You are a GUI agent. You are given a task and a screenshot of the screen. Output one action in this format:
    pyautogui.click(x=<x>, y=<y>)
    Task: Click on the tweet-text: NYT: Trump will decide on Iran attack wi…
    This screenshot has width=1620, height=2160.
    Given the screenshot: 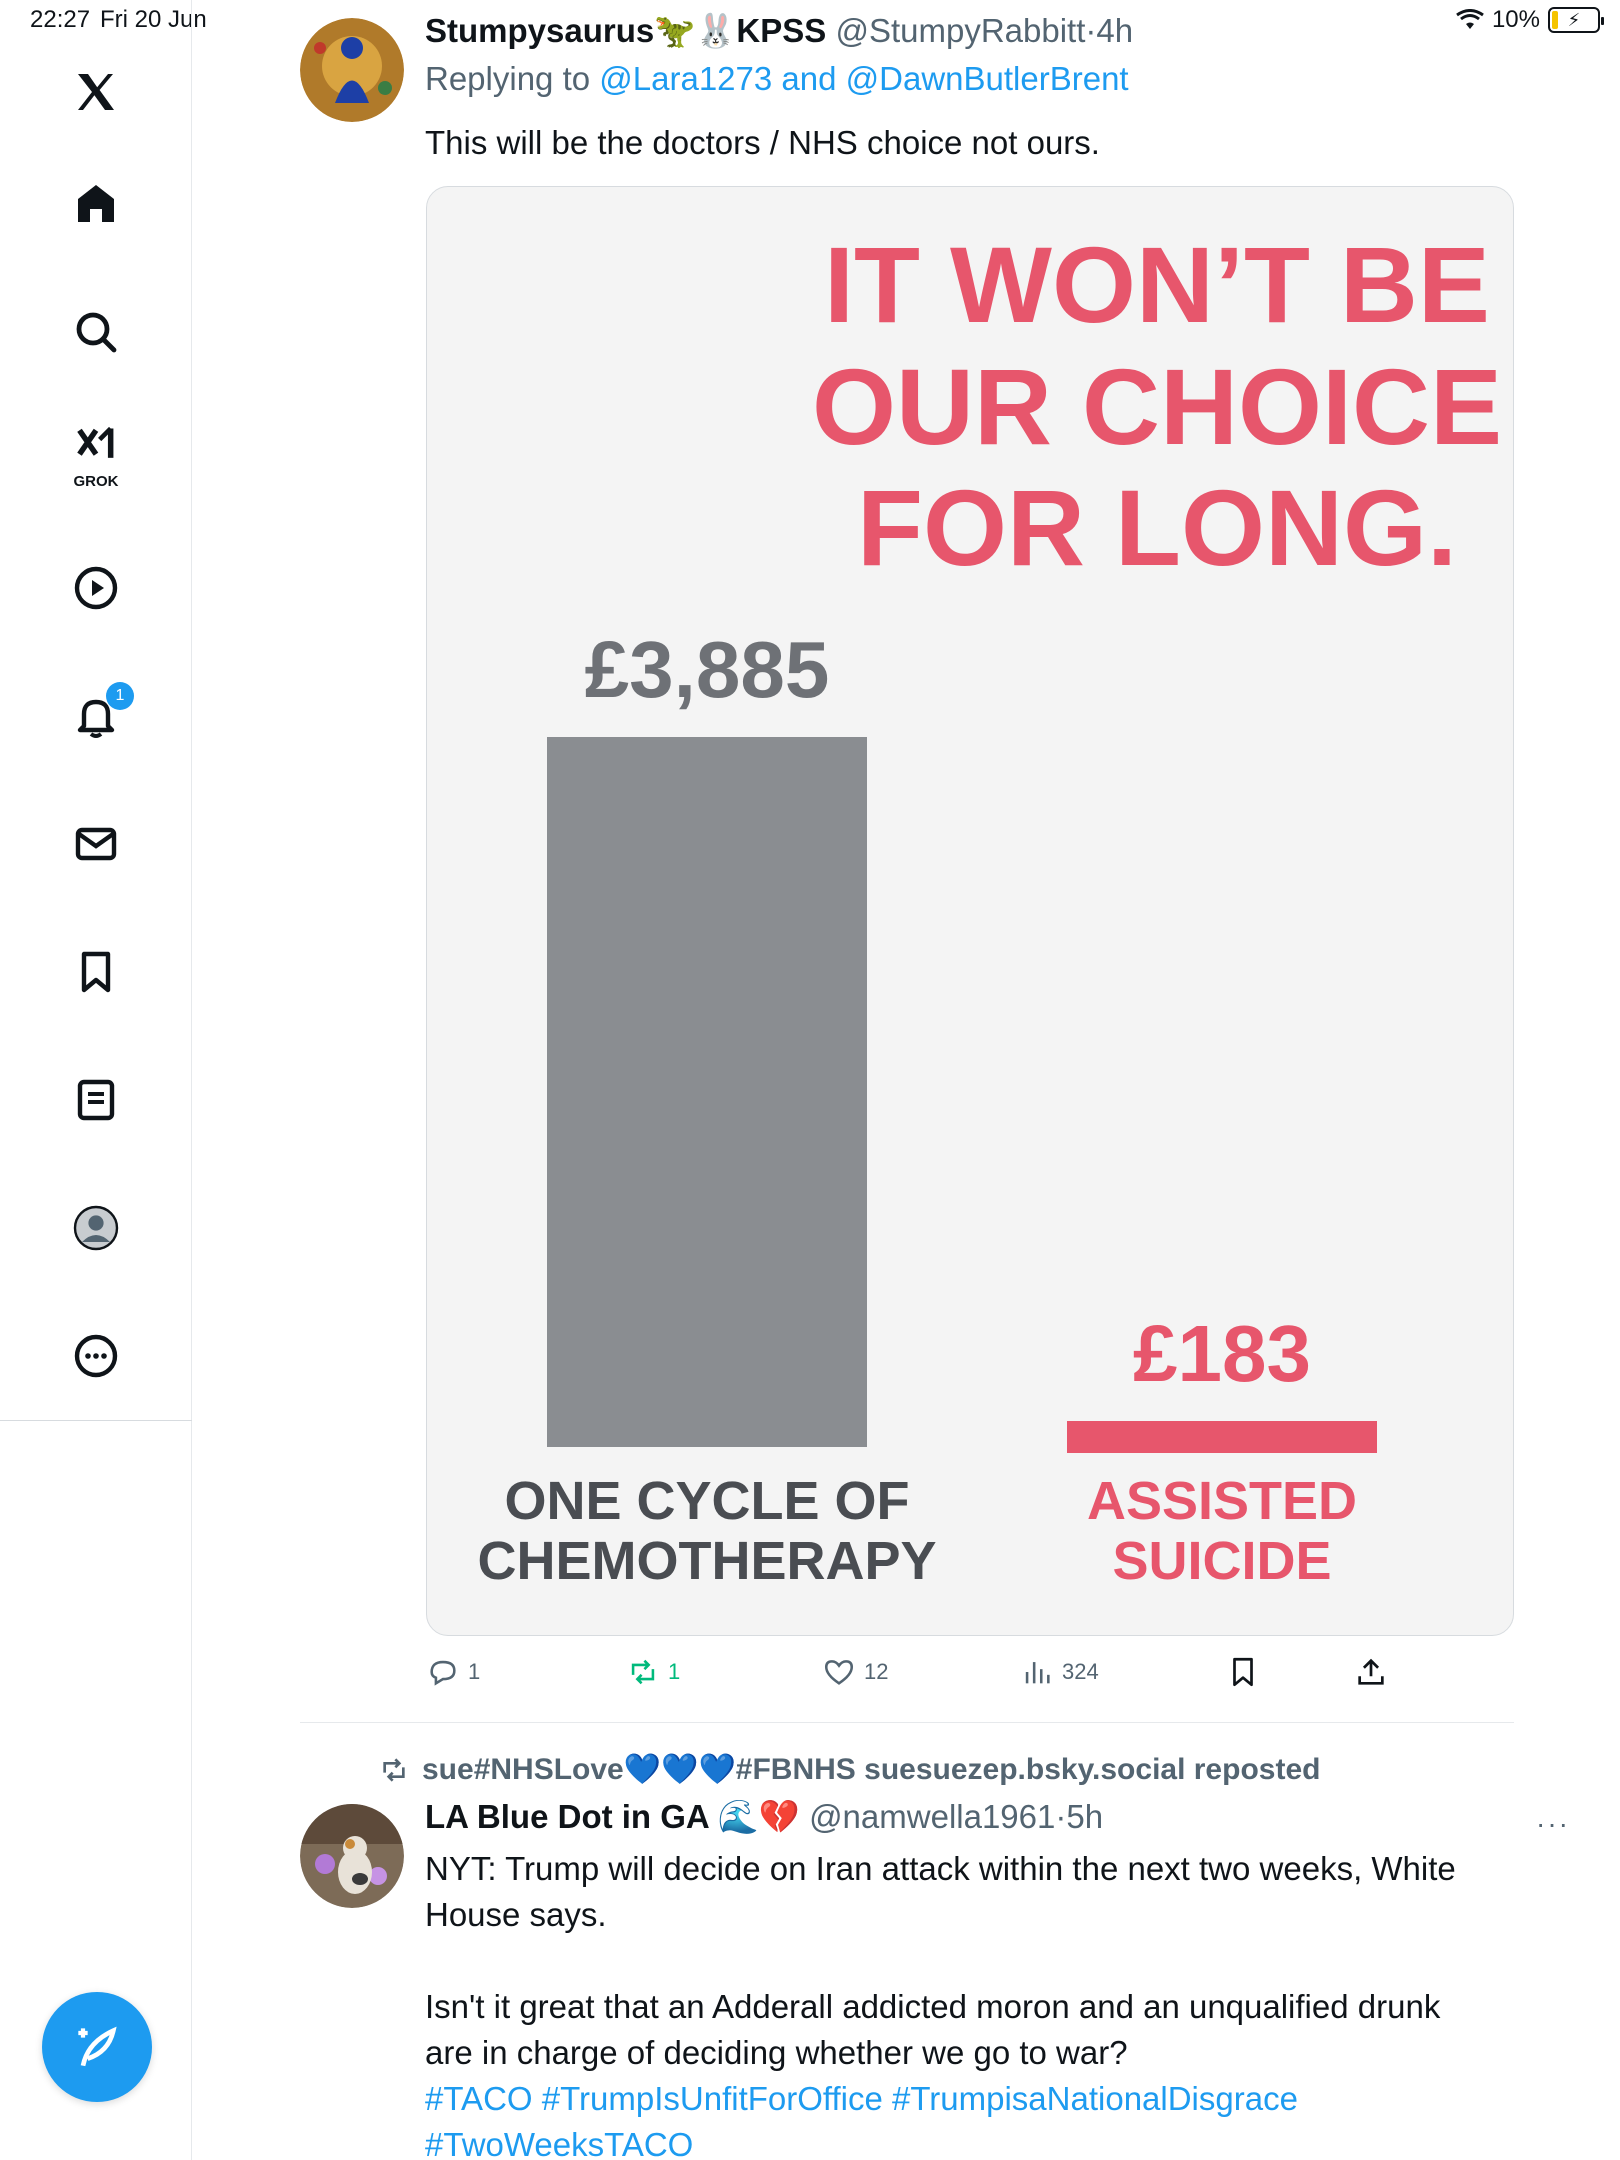 What is the action you would take?
    pyautogui.click(x=970, y=2003)
    